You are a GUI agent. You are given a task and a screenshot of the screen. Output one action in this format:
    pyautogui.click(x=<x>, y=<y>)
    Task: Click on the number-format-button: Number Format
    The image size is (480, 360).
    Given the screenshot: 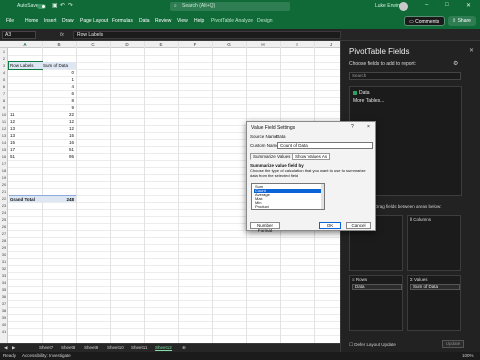 What is the action you would take?
    pyautogui.click(x=265, y=227)
    